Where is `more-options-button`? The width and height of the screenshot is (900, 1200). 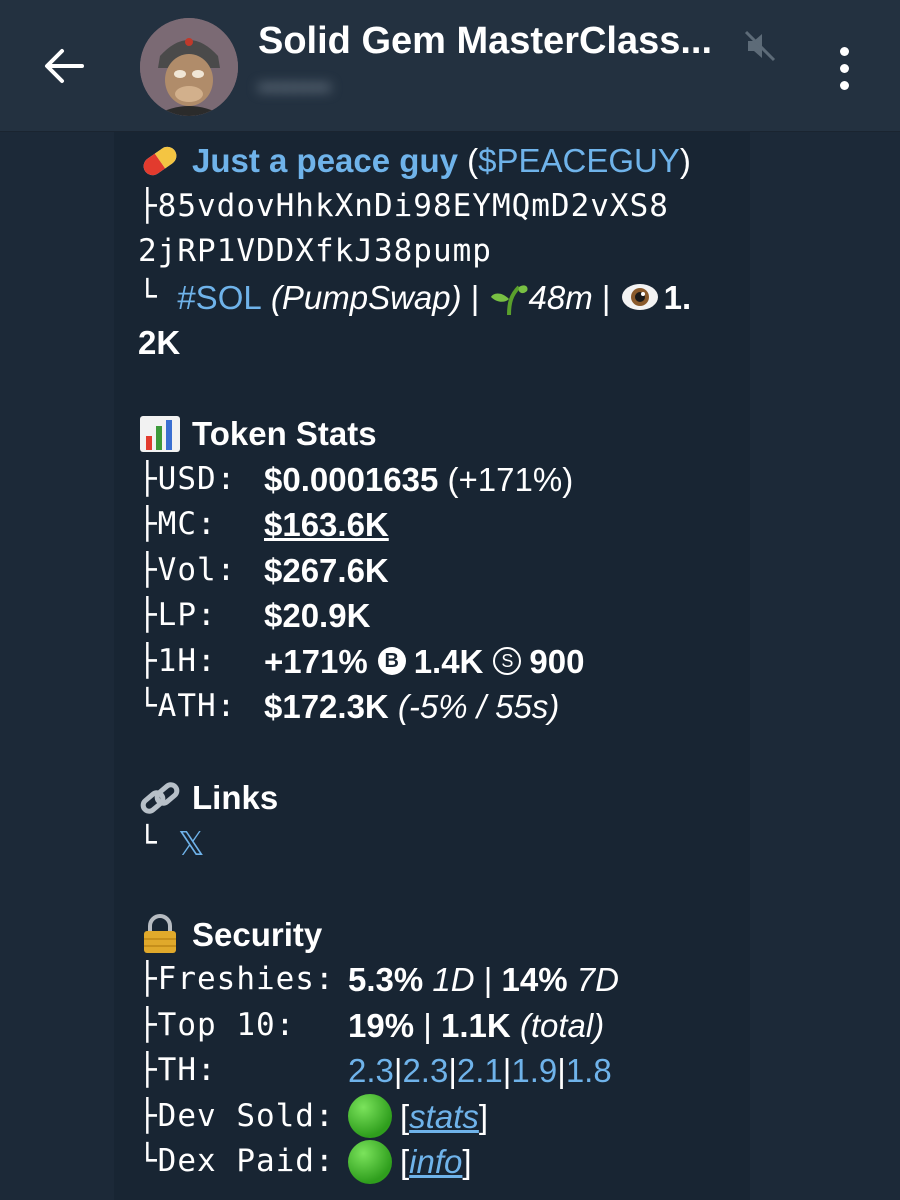
more-options-button is located at coordinates (844, 68).